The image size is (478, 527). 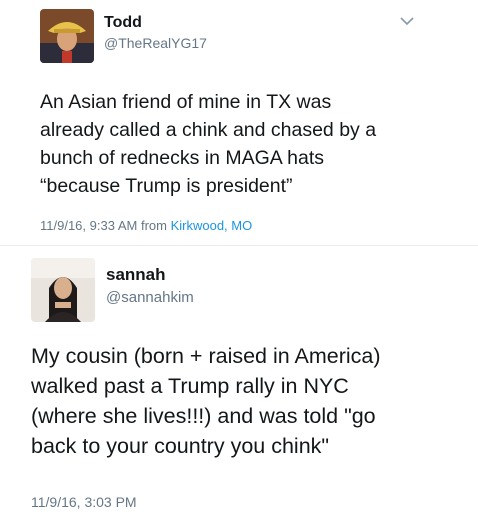 I want to click on user-handle: @sannahkim, so click(x=150, y=297).